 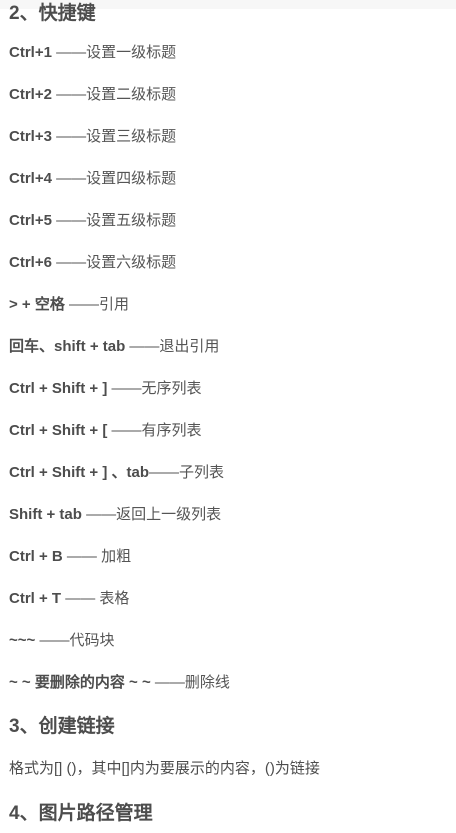 I want to click on shortcut-row: Ctrl+4 ——设置四级标题, so click(x=92, y=179).